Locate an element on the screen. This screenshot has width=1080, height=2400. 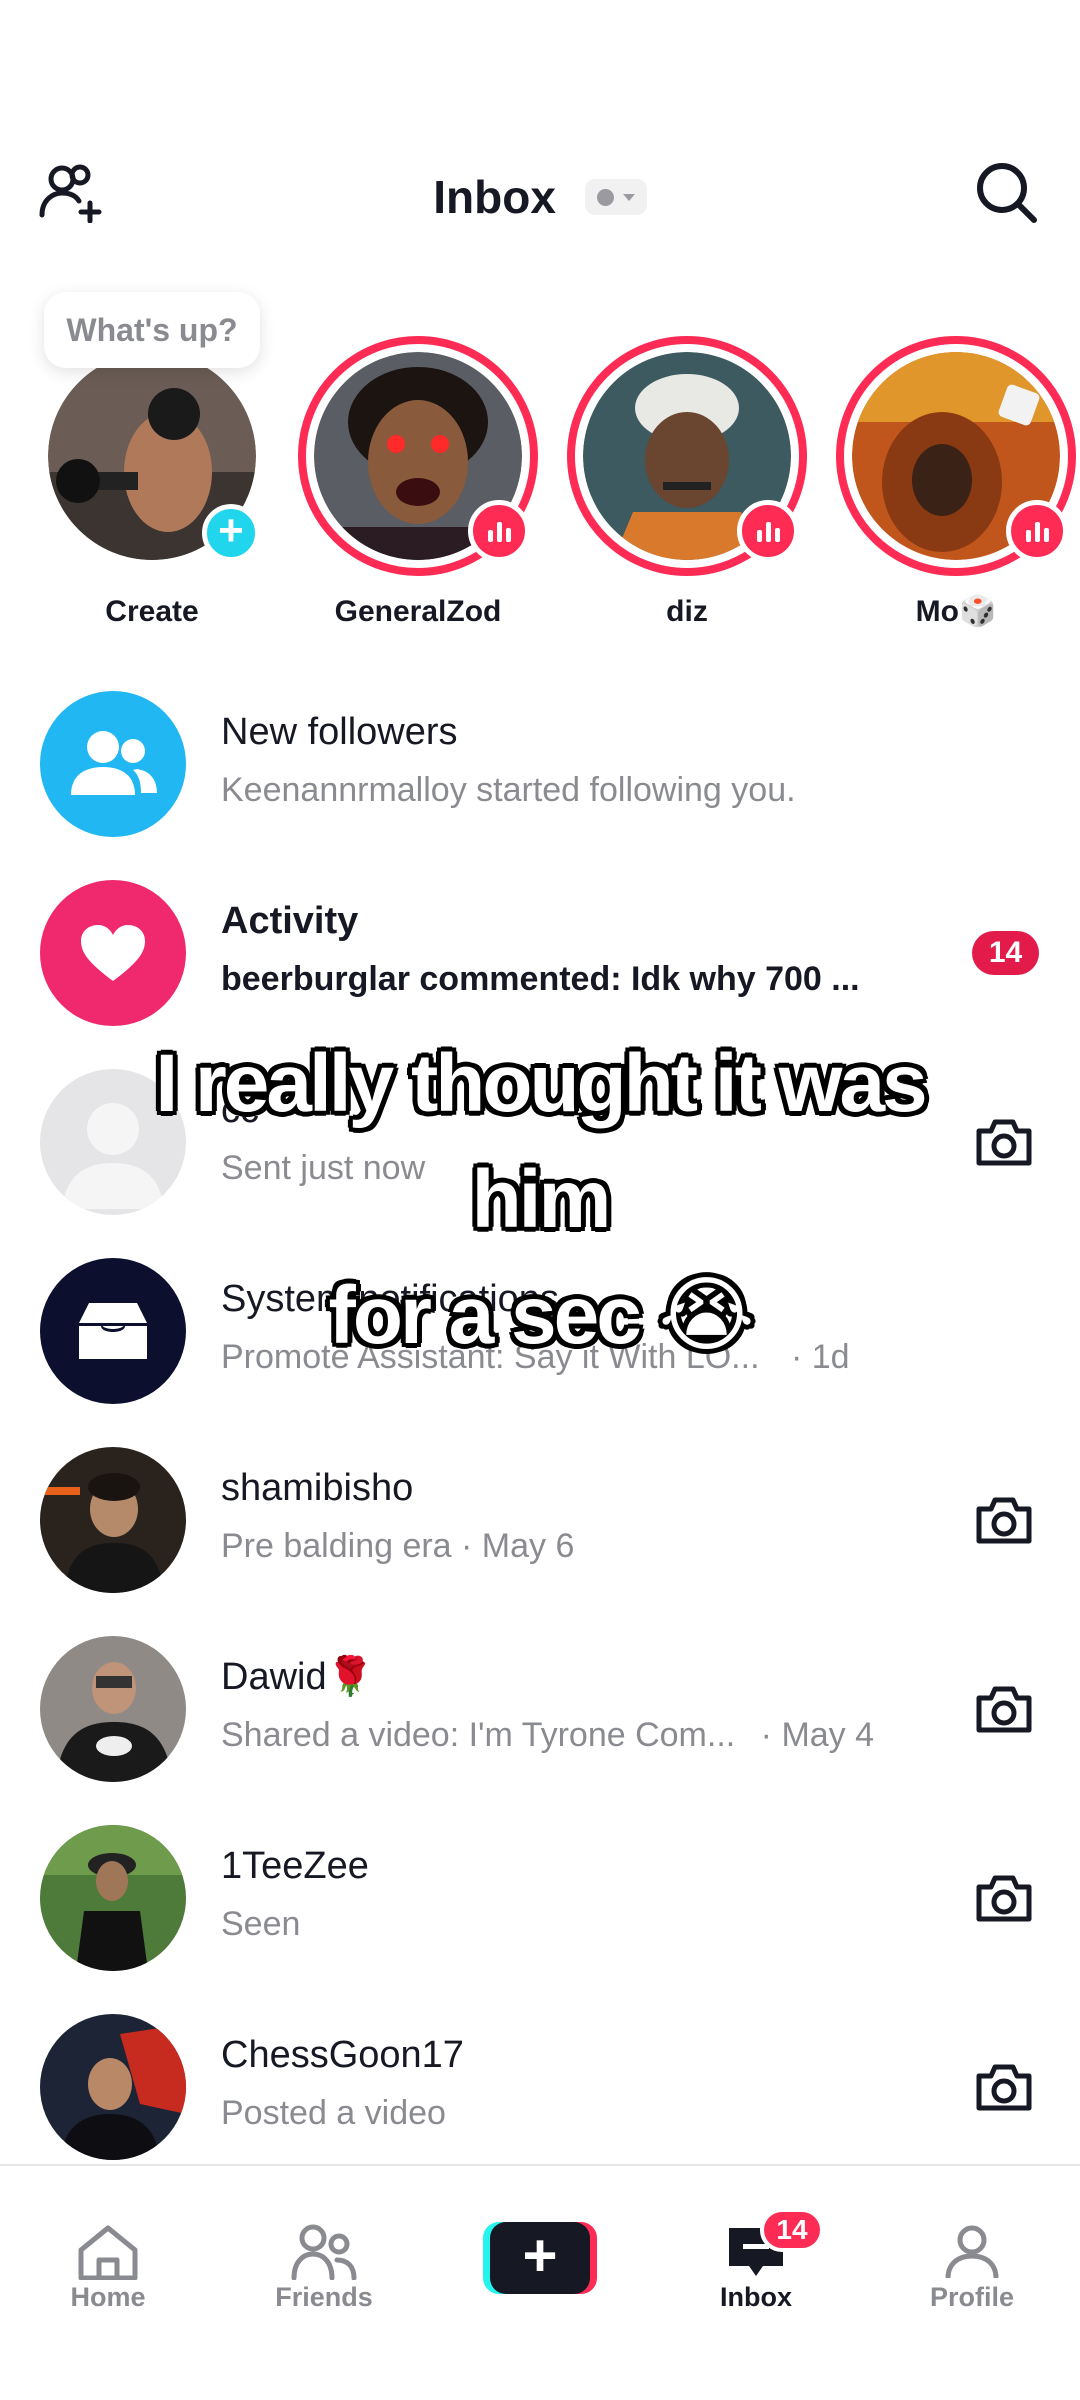
list-item-1teezee: 1TeeZee Seen is located at coordinates (540, 1897).